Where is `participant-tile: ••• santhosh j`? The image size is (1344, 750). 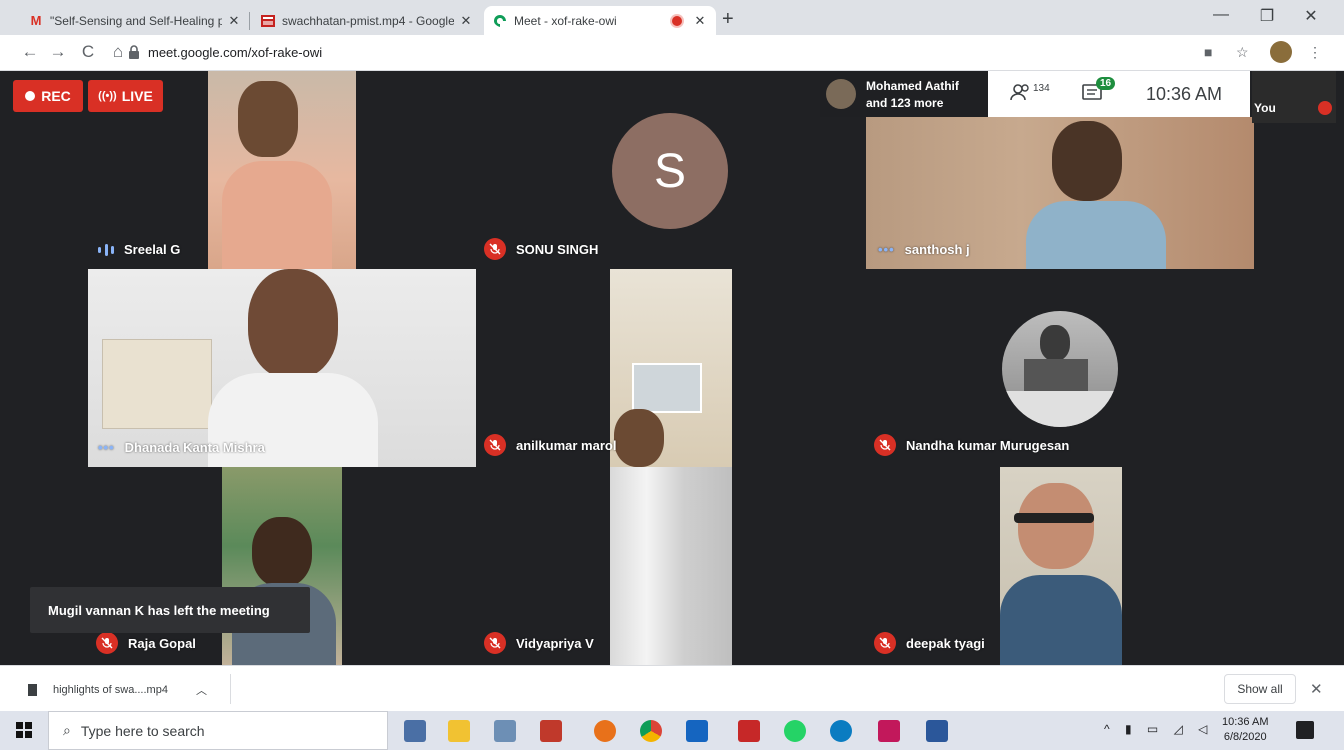 participant-tile: ••• santhosh j is located at coordinates (1060, 193).